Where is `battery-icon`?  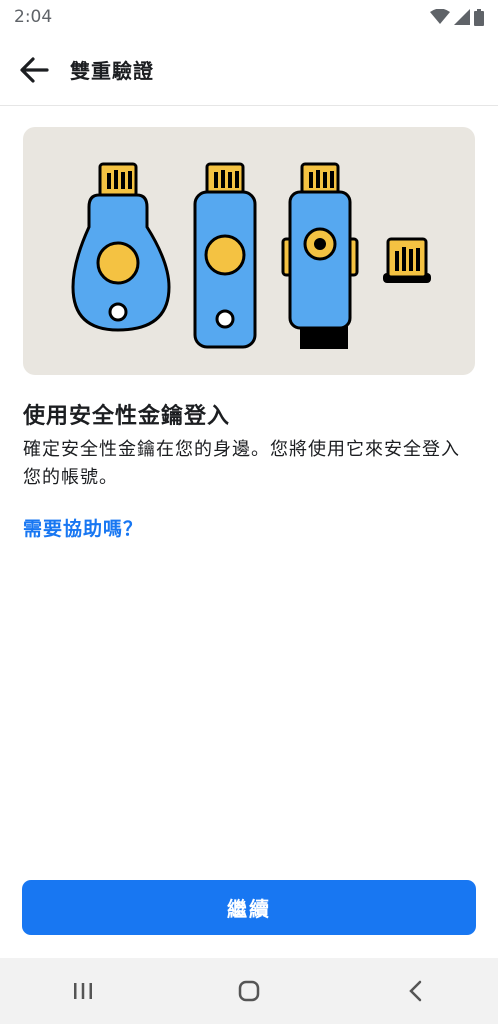
battery-icon is located at coordinates (479, 17).